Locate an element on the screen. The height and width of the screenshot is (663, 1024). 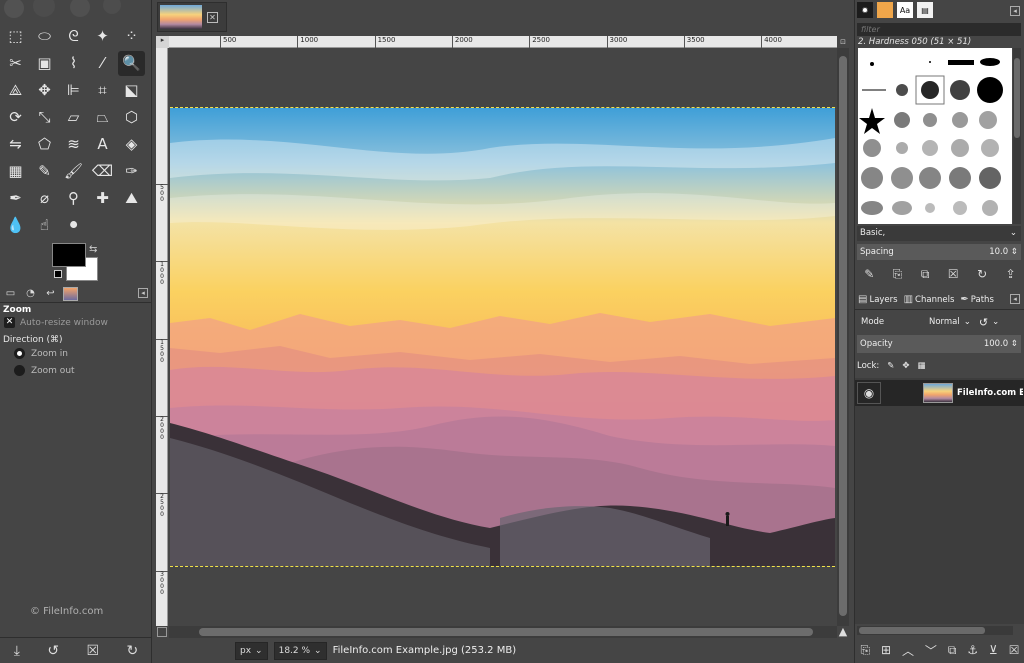
chevron-down-icon: ⌄ is located at coordinates (995, 322).